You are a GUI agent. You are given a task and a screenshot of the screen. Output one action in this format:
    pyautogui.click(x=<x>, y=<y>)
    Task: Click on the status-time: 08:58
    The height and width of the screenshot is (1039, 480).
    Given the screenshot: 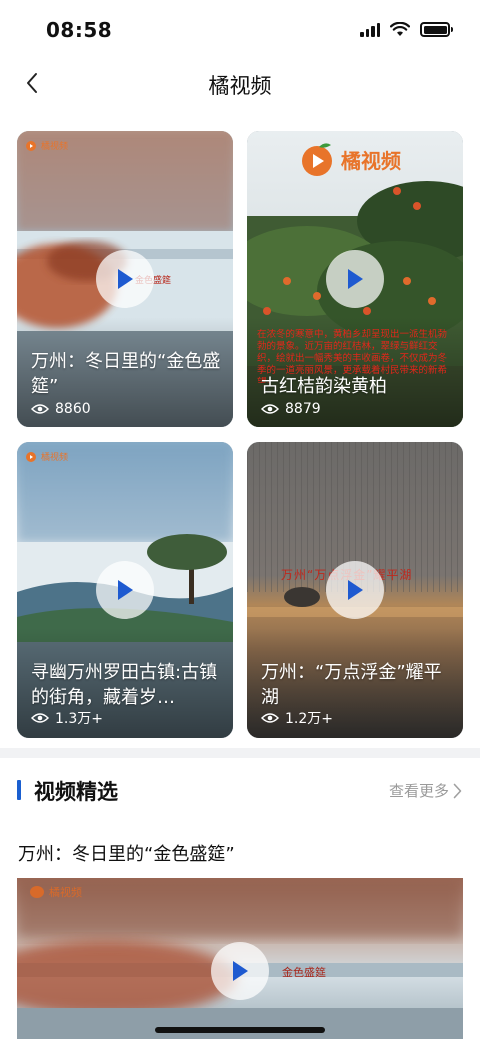 What is the action you would take?
    pyautogui.click(x=79, y=30)
    